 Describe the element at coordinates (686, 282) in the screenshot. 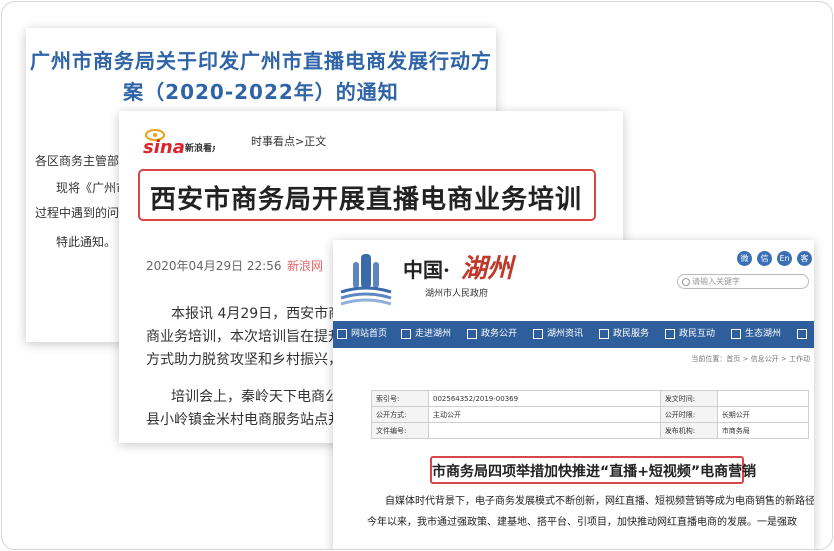

I see `search-icon` at that location.